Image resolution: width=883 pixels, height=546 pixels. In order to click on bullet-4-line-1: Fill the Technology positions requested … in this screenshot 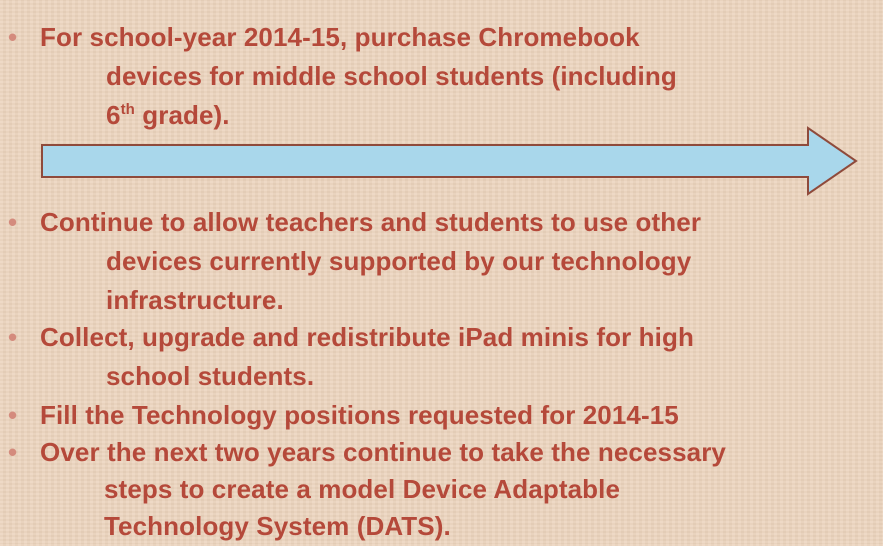, I will do `click(359, 415)`.